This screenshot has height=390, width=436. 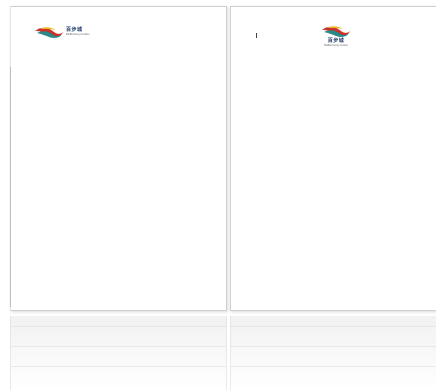 I want to click on page-reflection-right, so click(x=333, y=353).